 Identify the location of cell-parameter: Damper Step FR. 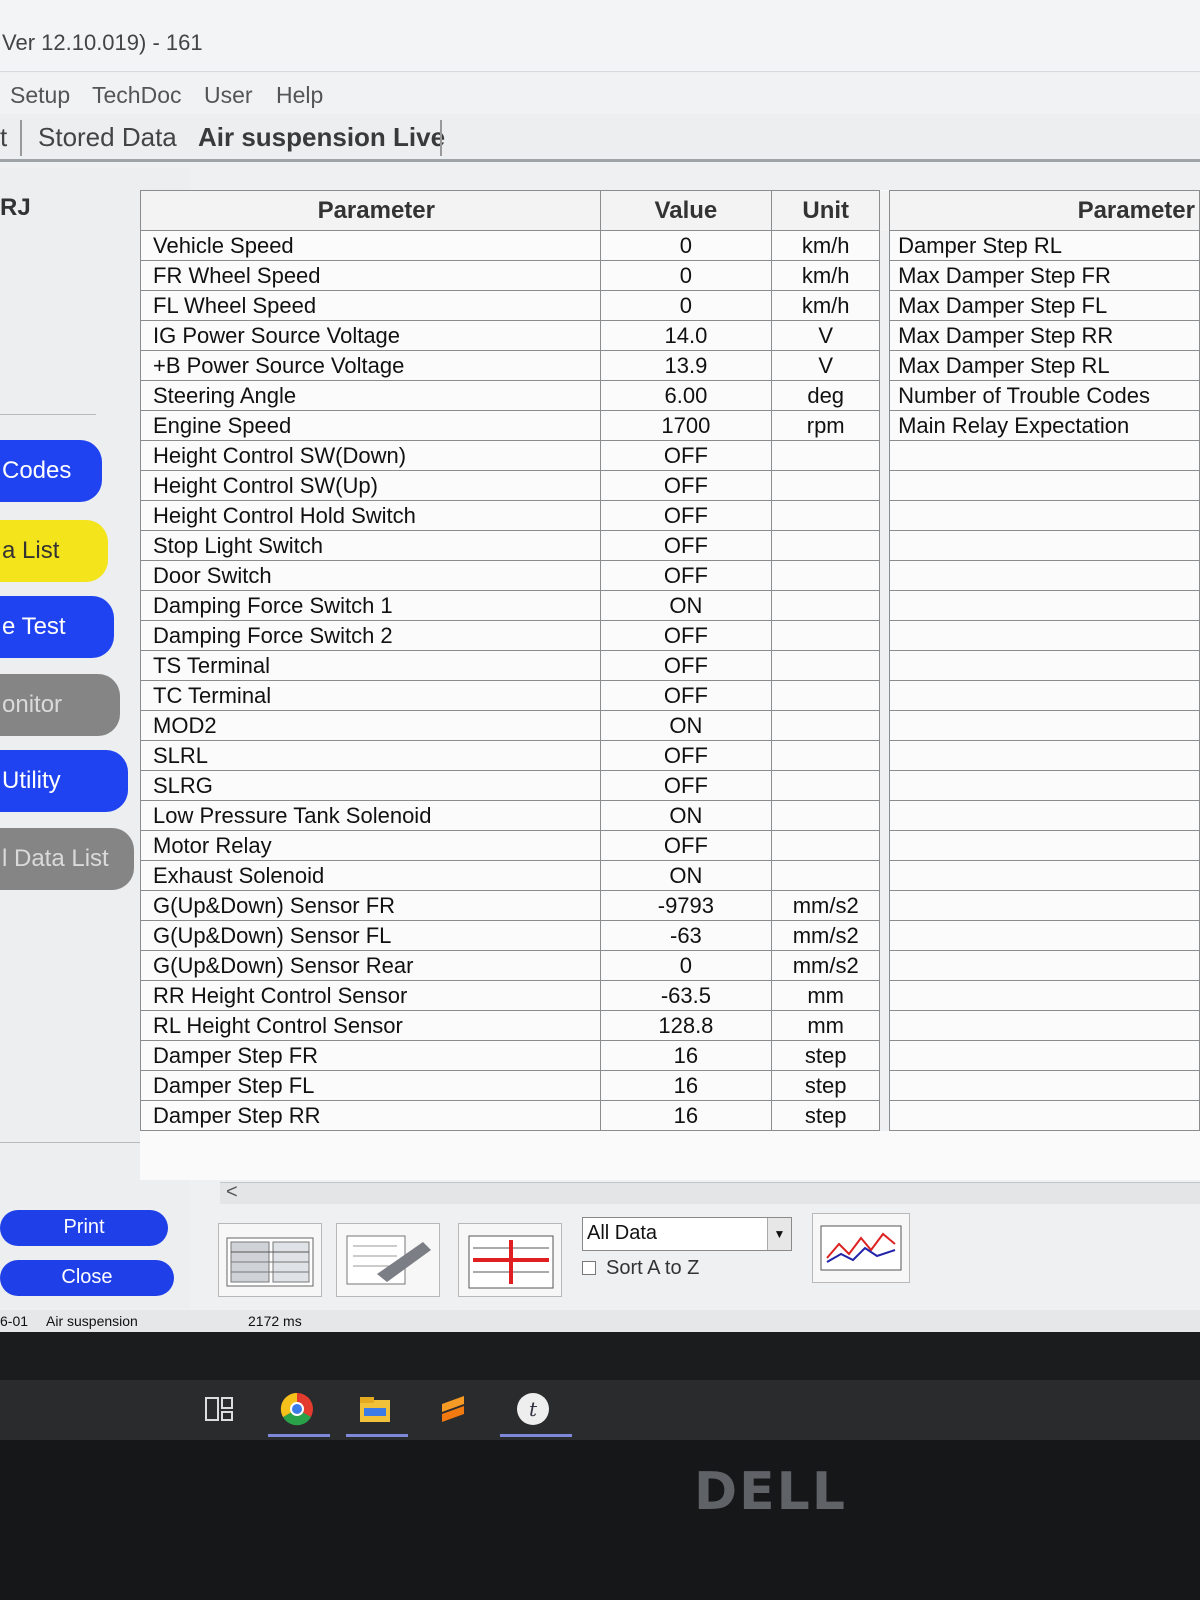
(370, 1055).